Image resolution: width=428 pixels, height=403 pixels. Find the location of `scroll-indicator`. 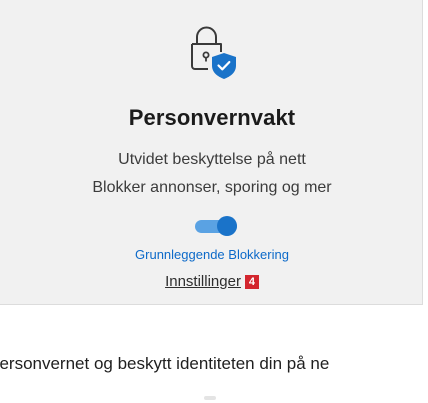

scroll-indicator is located at coordinates (210, 398).